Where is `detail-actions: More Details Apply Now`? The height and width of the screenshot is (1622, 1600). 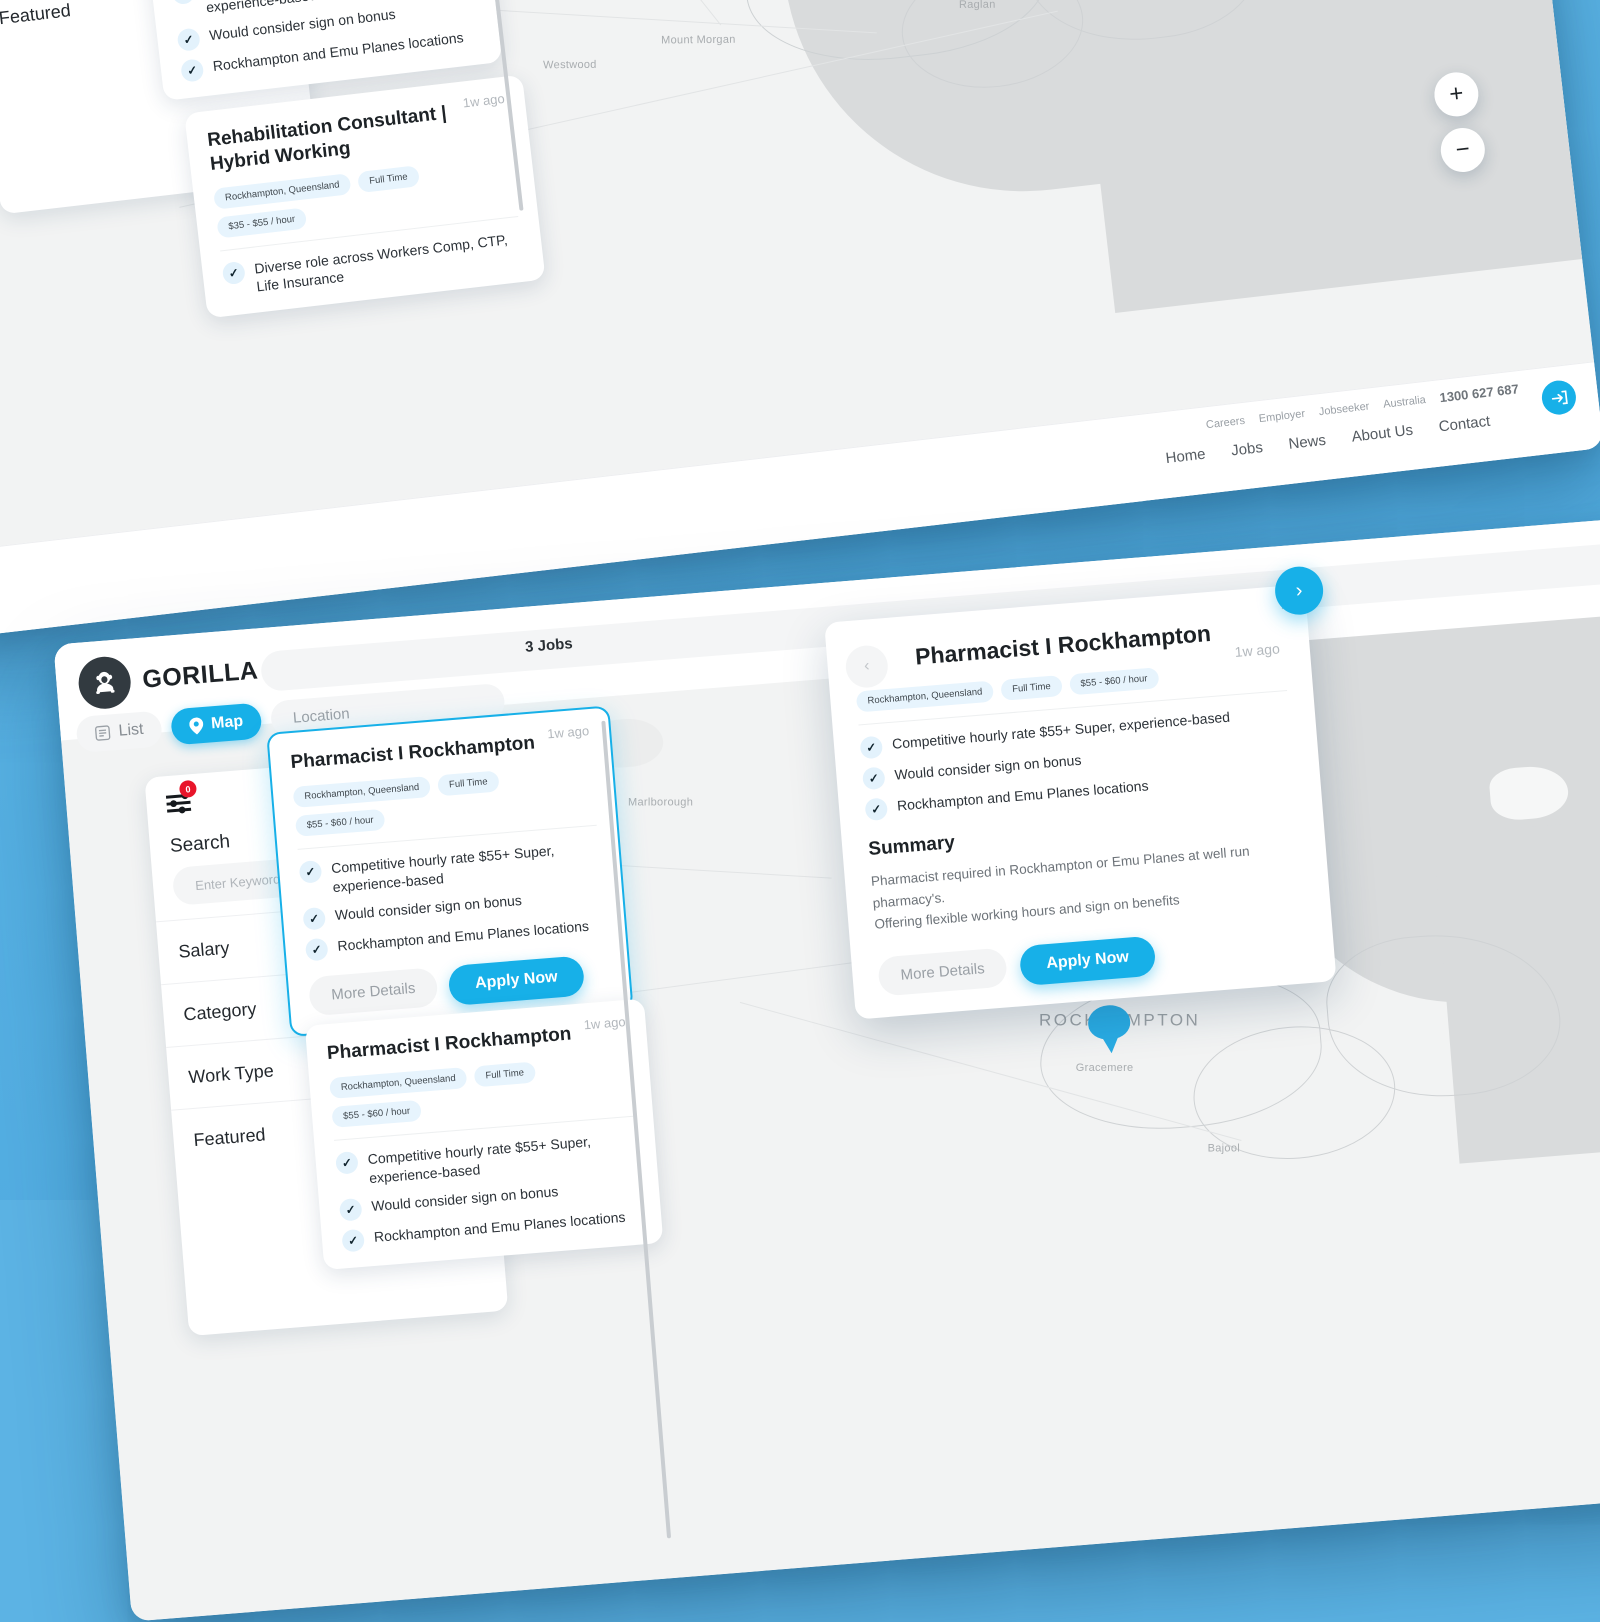 detail-actions: More Details Apply Now is located at coordinates (1093, 960).